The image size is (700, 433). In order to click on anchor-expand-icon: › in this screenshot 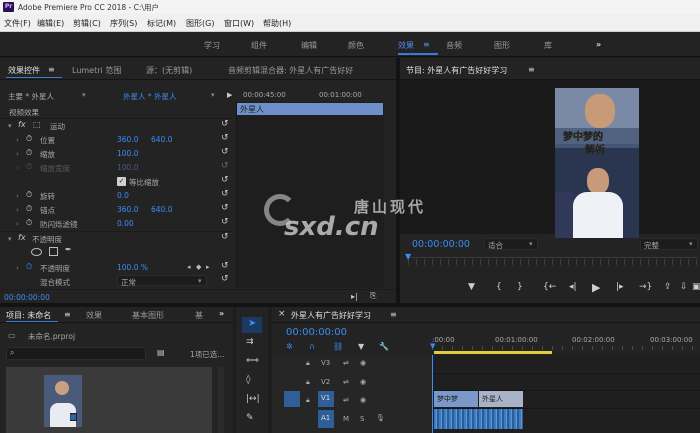, I will do `click(17, 210)`.